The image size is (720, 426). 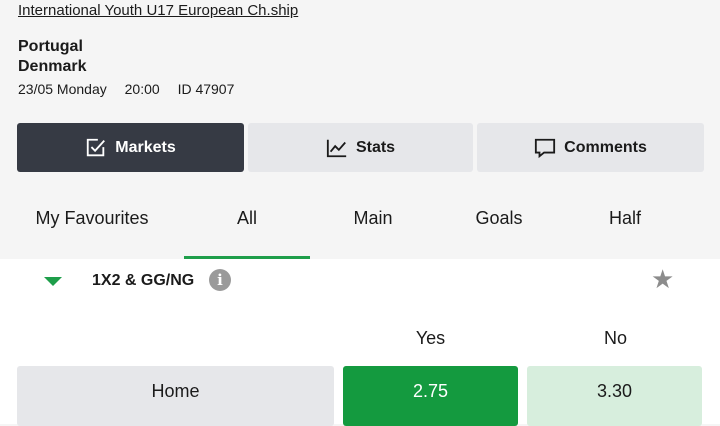 I want to click on match-meta: 23/05 Monday 20:00 ID 47907, so click(x=133, y=89).